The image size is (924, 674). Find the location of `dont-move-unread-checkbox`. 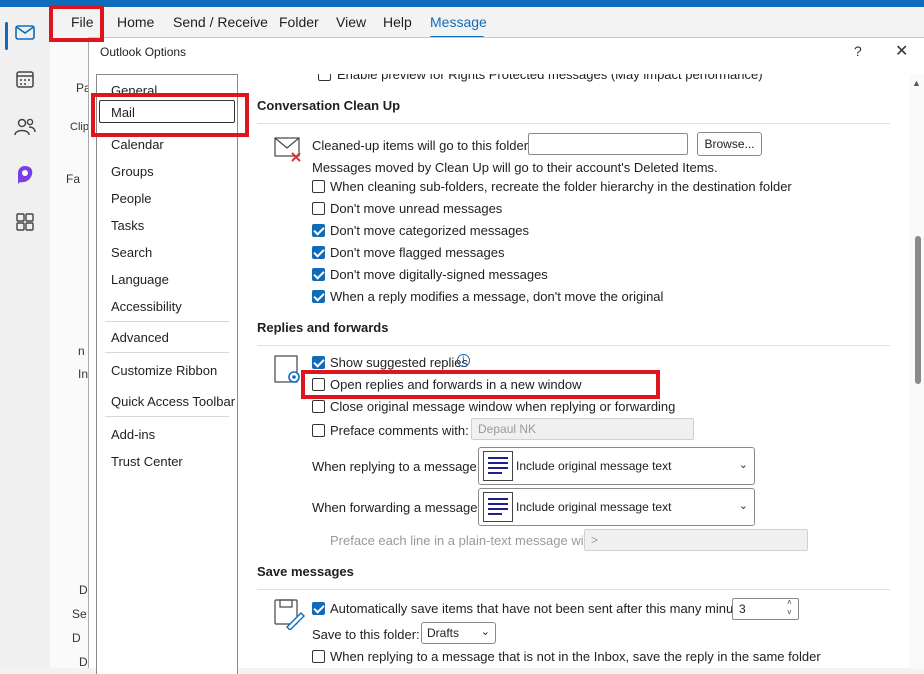

dont-move-unread-checkbox is located at coordinates (318, 208).